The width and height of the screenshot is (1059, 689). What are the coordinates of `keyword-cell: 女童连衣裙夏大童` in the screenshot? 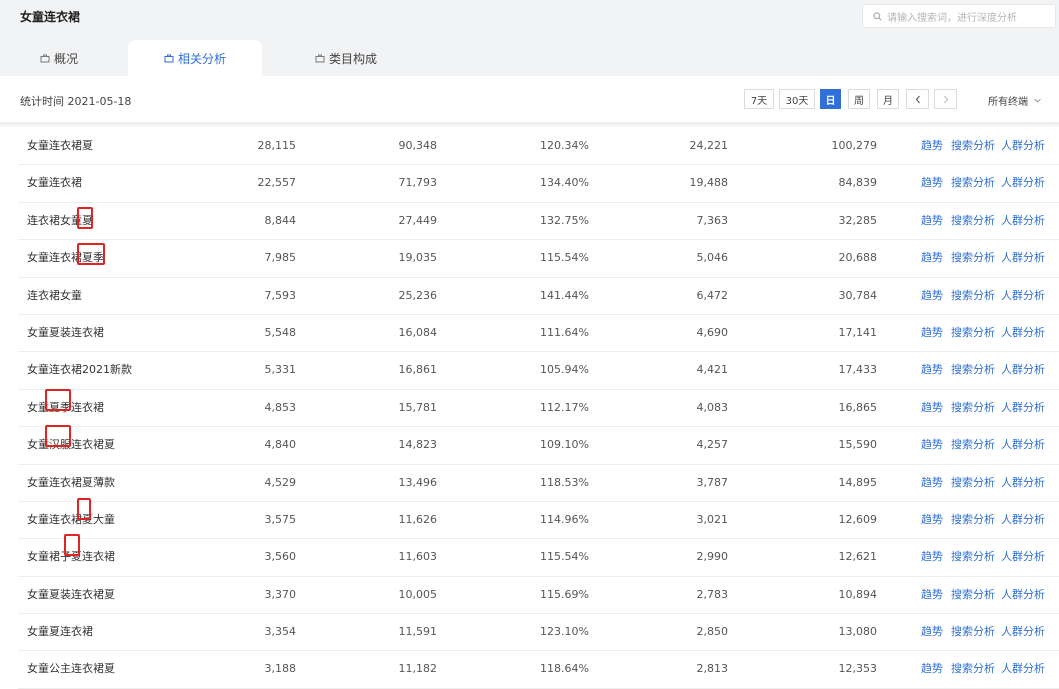 It's located at (71, 519).